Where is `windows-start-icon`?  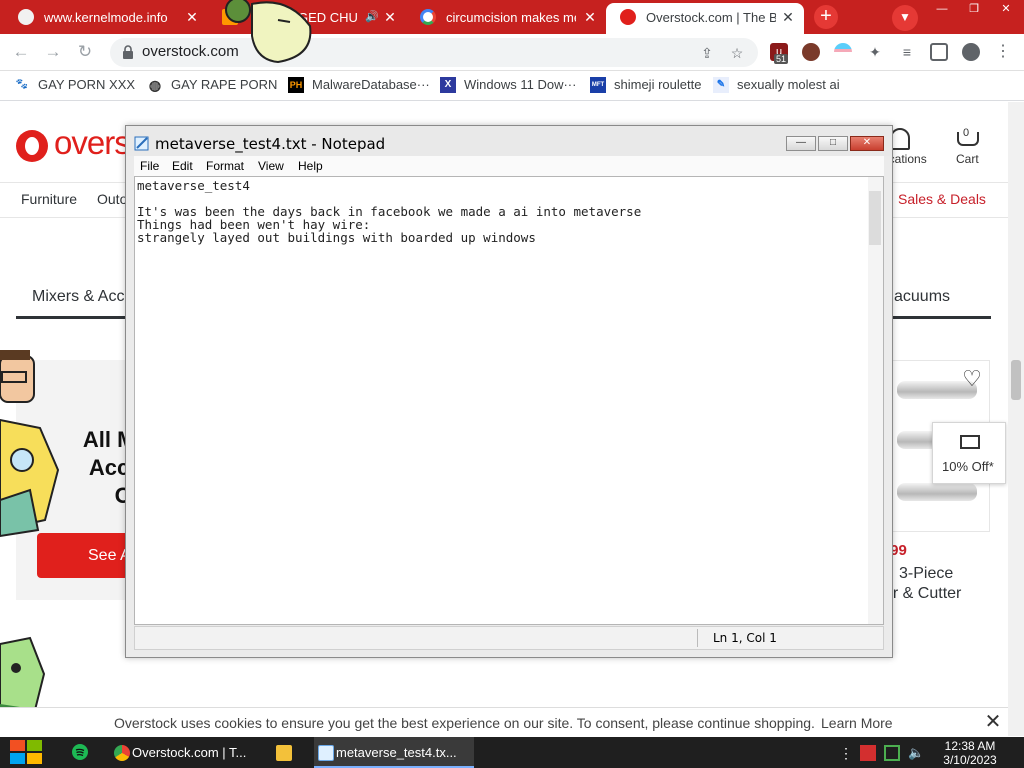 windows-start-icon is located at coordinates (27, 753).